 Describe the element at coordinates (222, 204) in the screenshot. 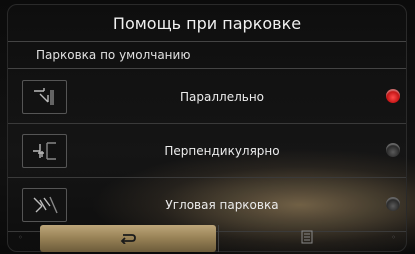

I see `option-label: Угловая парковка` at that location.